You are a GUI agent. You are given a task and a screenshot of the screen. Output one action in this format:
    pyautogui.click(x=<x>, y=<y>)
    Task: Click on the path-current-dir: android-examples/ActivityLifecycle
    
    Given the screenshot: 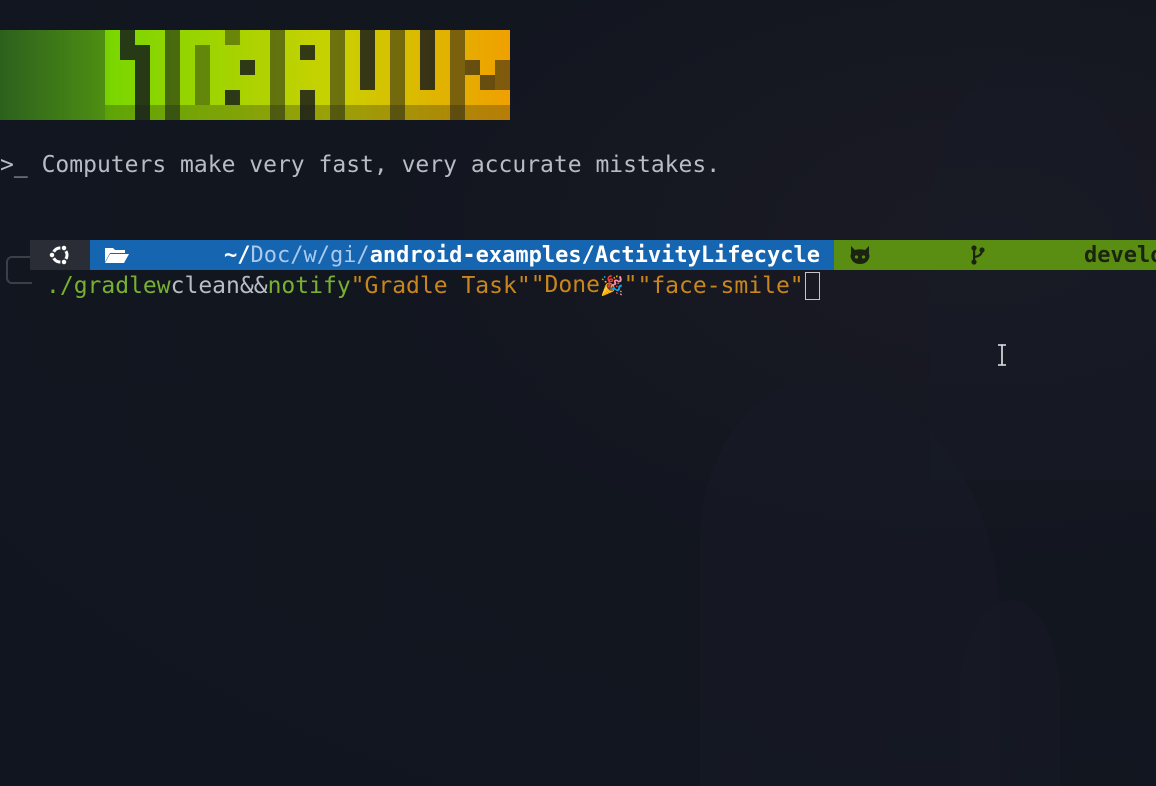 What is the action you would take?
    pyautogui.click(x=595, y=255)
    